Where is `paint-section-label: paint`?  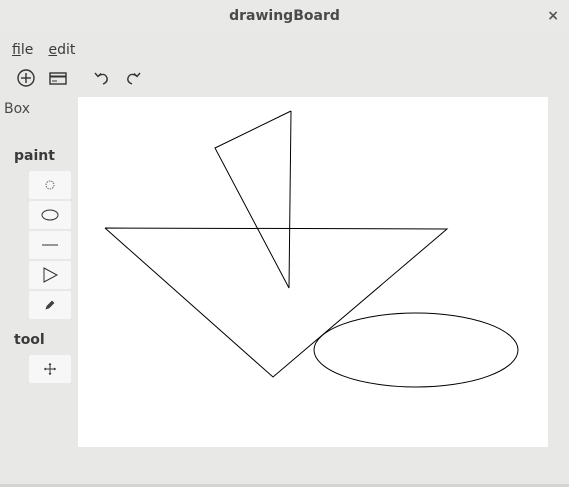
paint-section-label: paint is located at coordinates (34, 156).